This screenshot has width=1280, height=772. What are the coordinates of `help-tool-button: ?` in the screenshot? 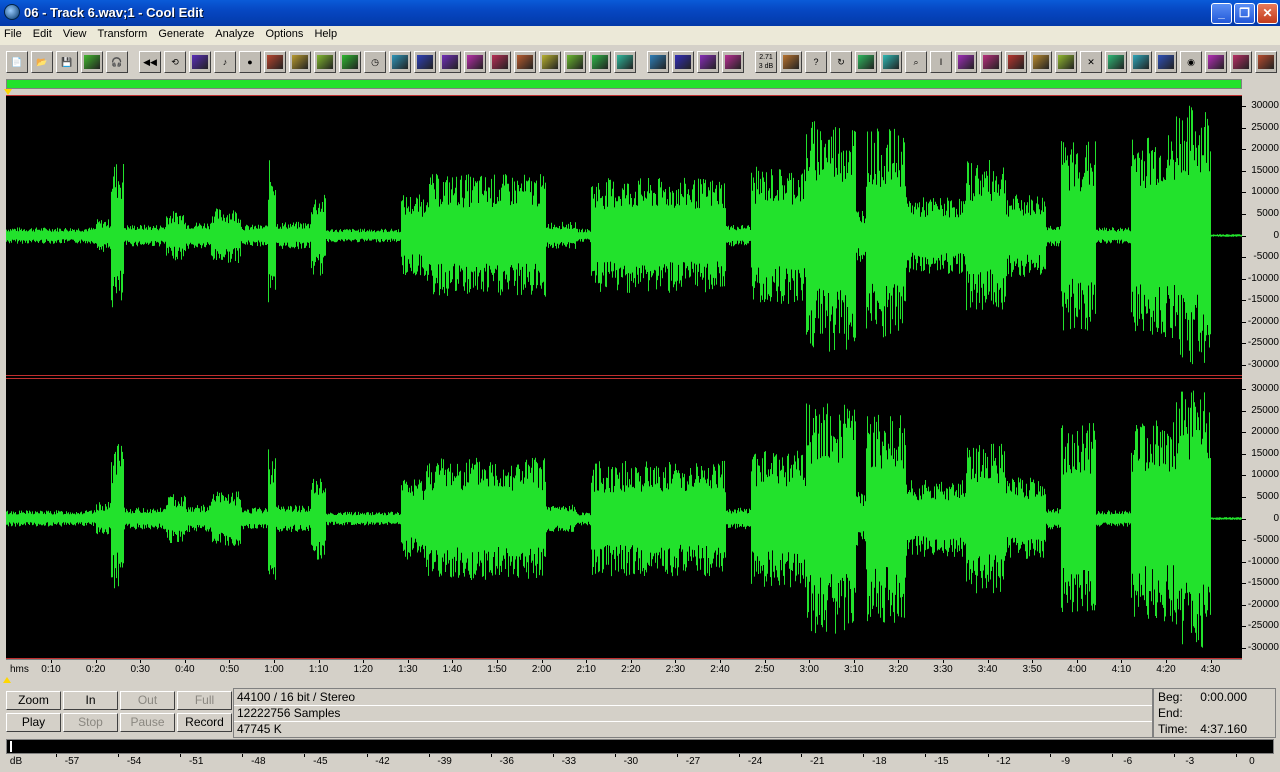 It's located at (816, 62).